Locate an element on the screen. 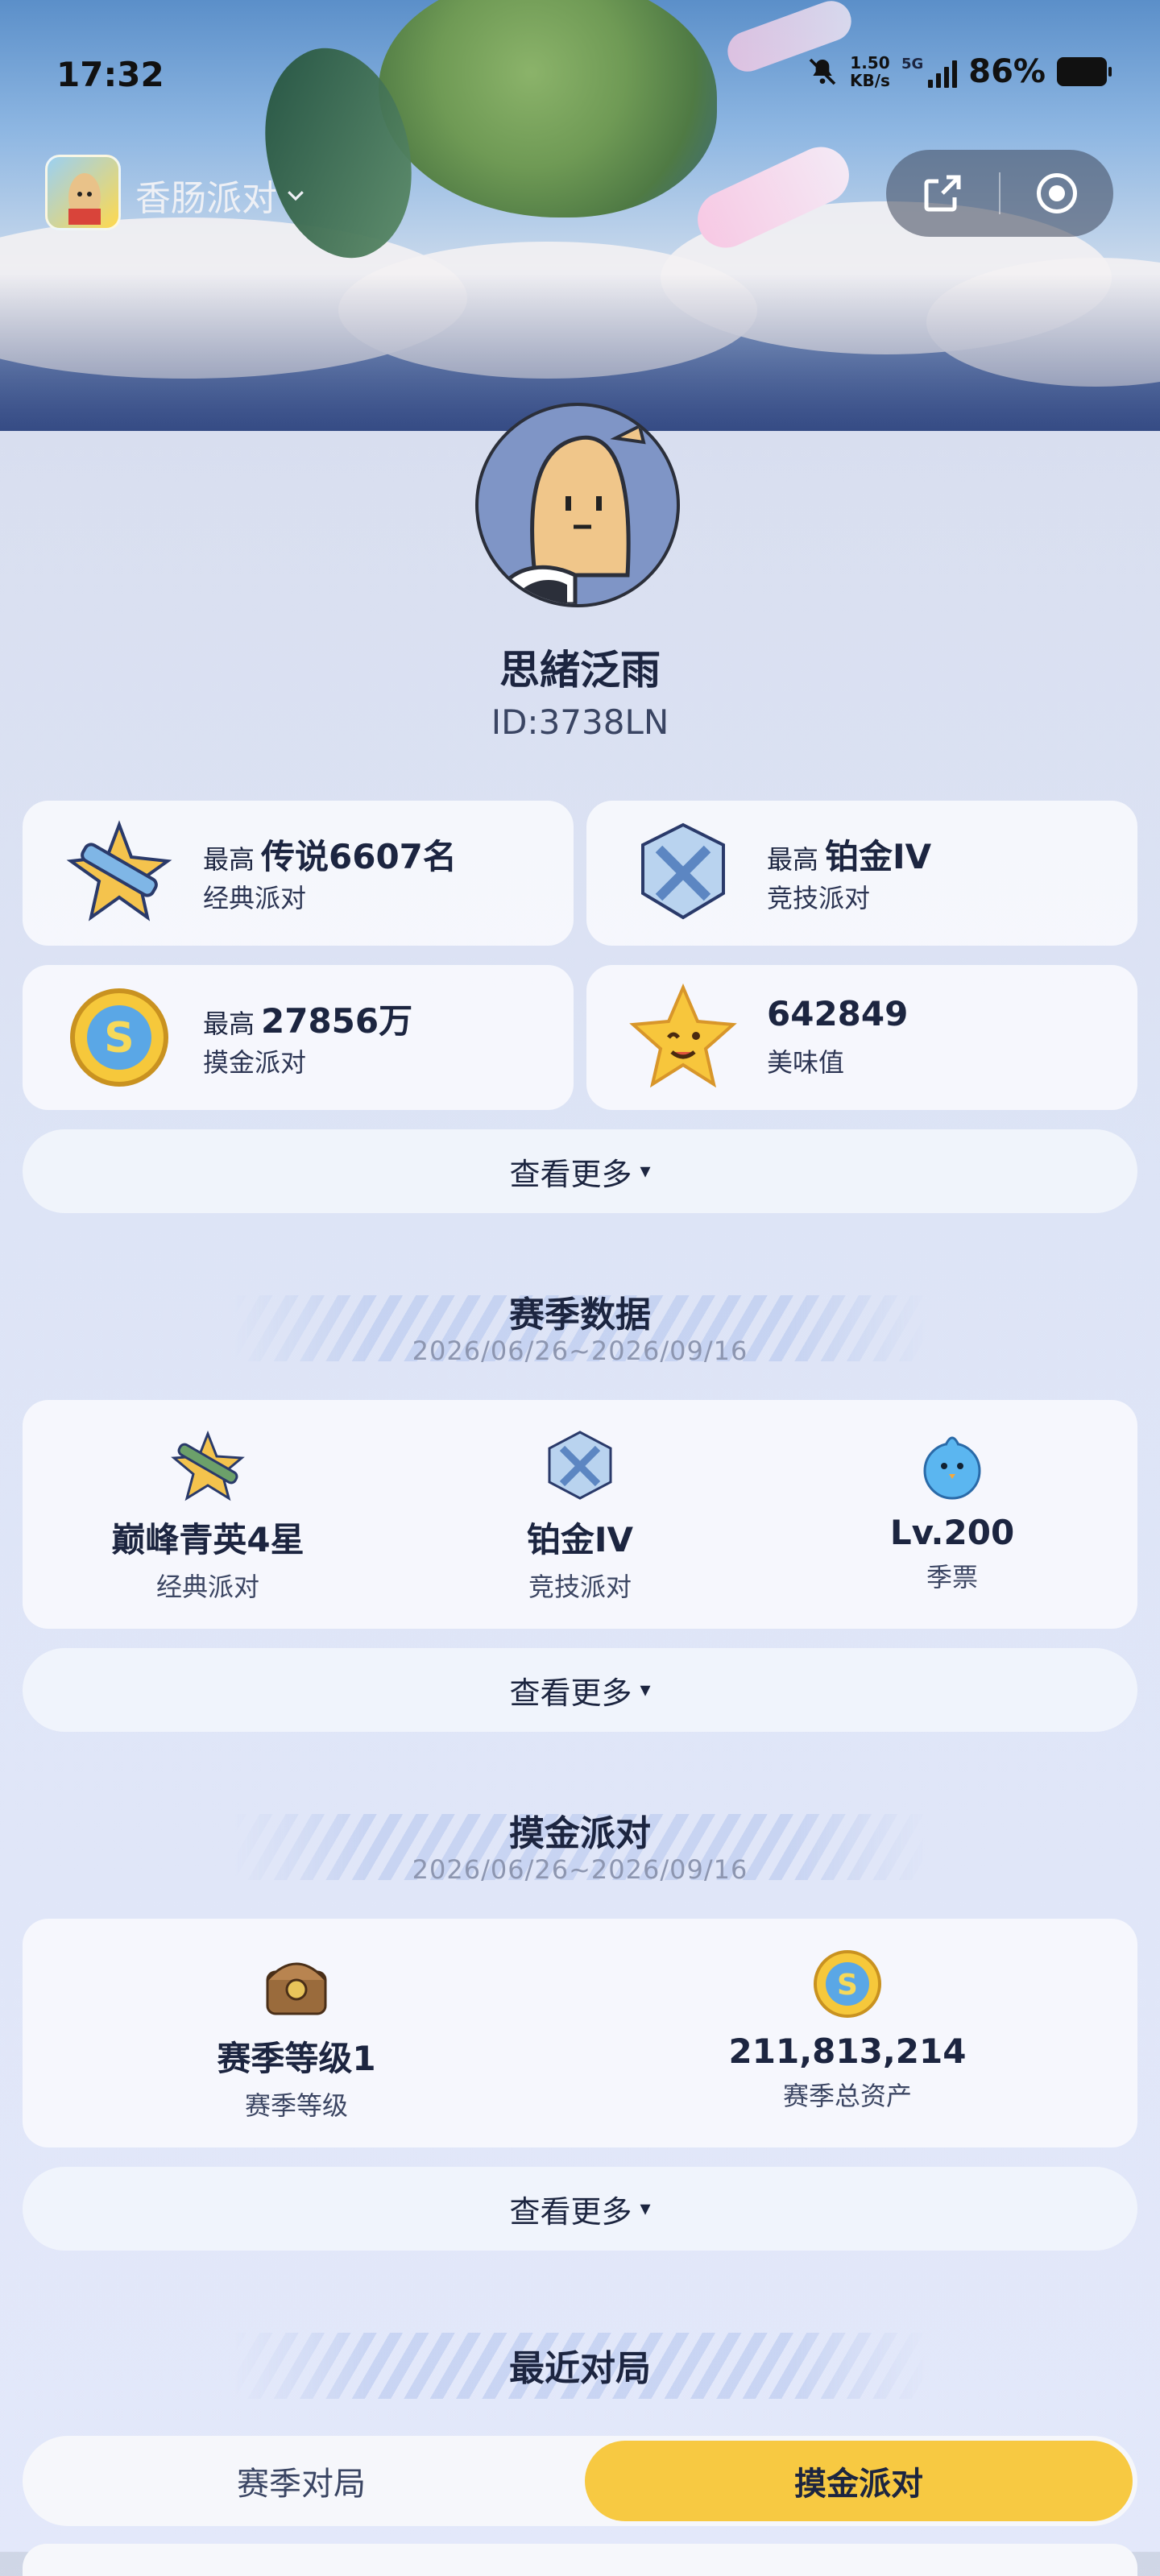 This screenshot has height=2576, width=1160. signal-icon: 5G is located at coordinates (929, 72).